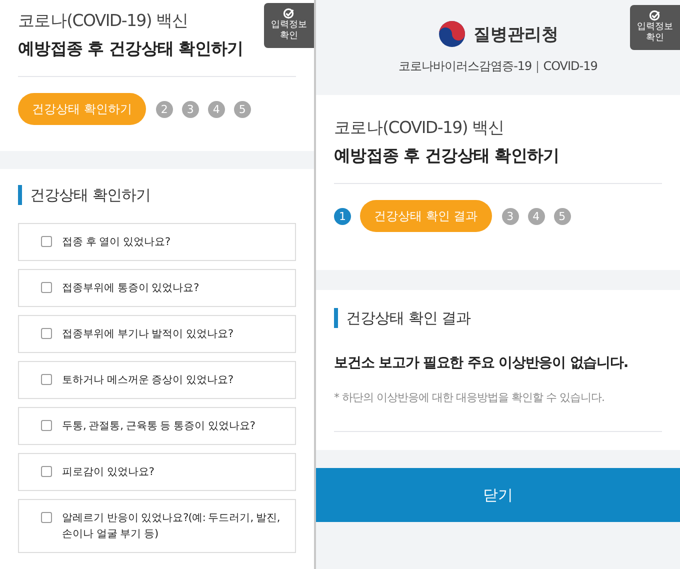 This screenshot has width=680, height=569. Describe the element at coordinates (452, 34) in the screenshot. I see `emblem-icon` at that location.